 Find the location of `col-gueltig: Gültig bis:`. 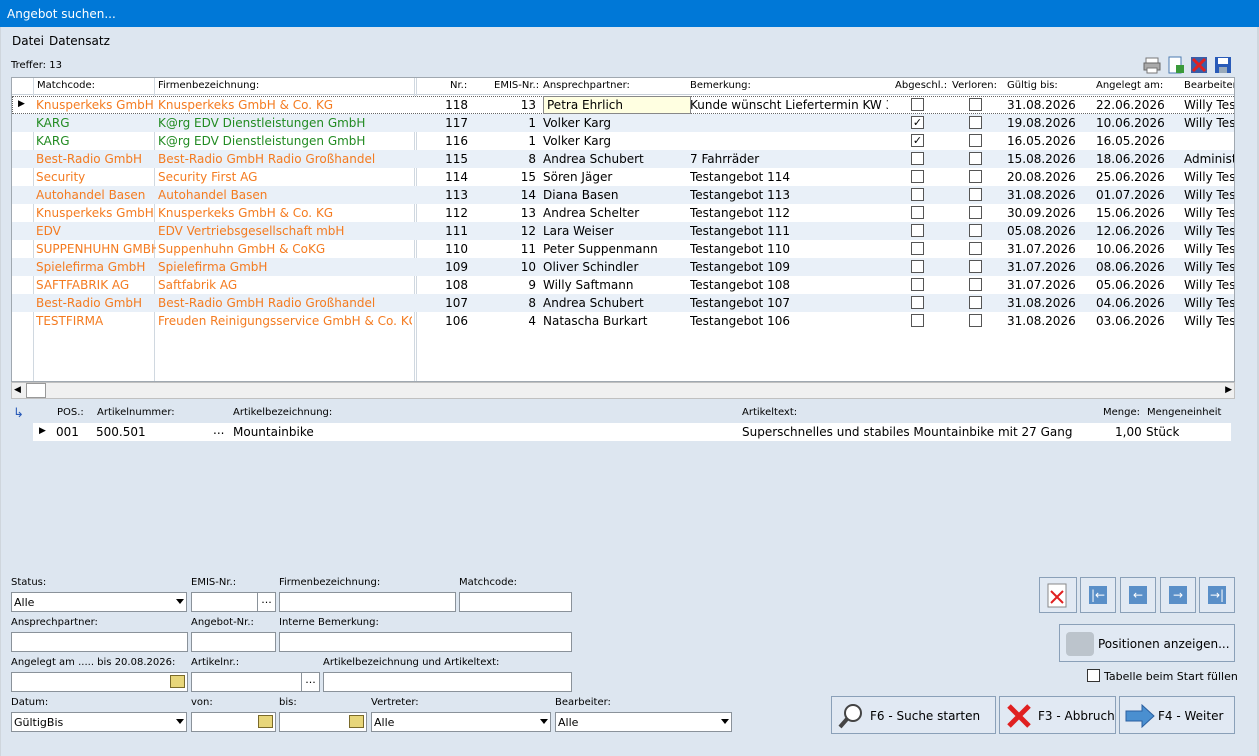

col-gueltig: Gültig bis: is located at coordinates (1032, 85).